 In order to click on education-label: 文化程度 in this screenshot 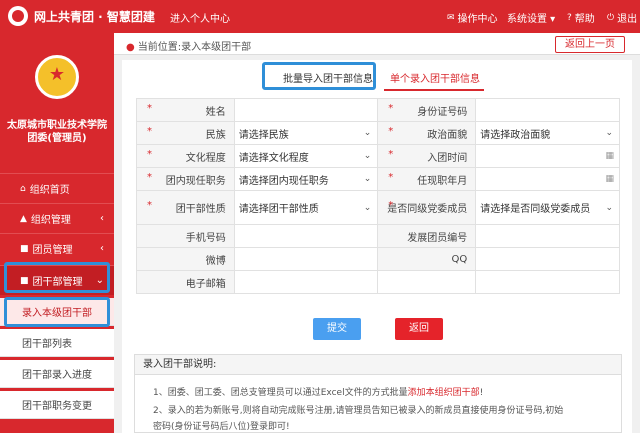, I will do `click(205, 158)`.